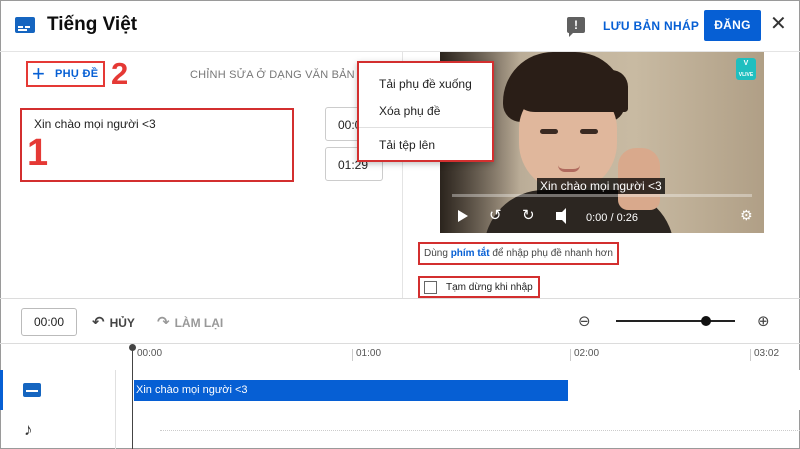 The height and width of the screenshot is (449, 800). What do you see at coordinates (400, 298) in the screenshot?
I see `section-divider` at bounding box center [400, 298].